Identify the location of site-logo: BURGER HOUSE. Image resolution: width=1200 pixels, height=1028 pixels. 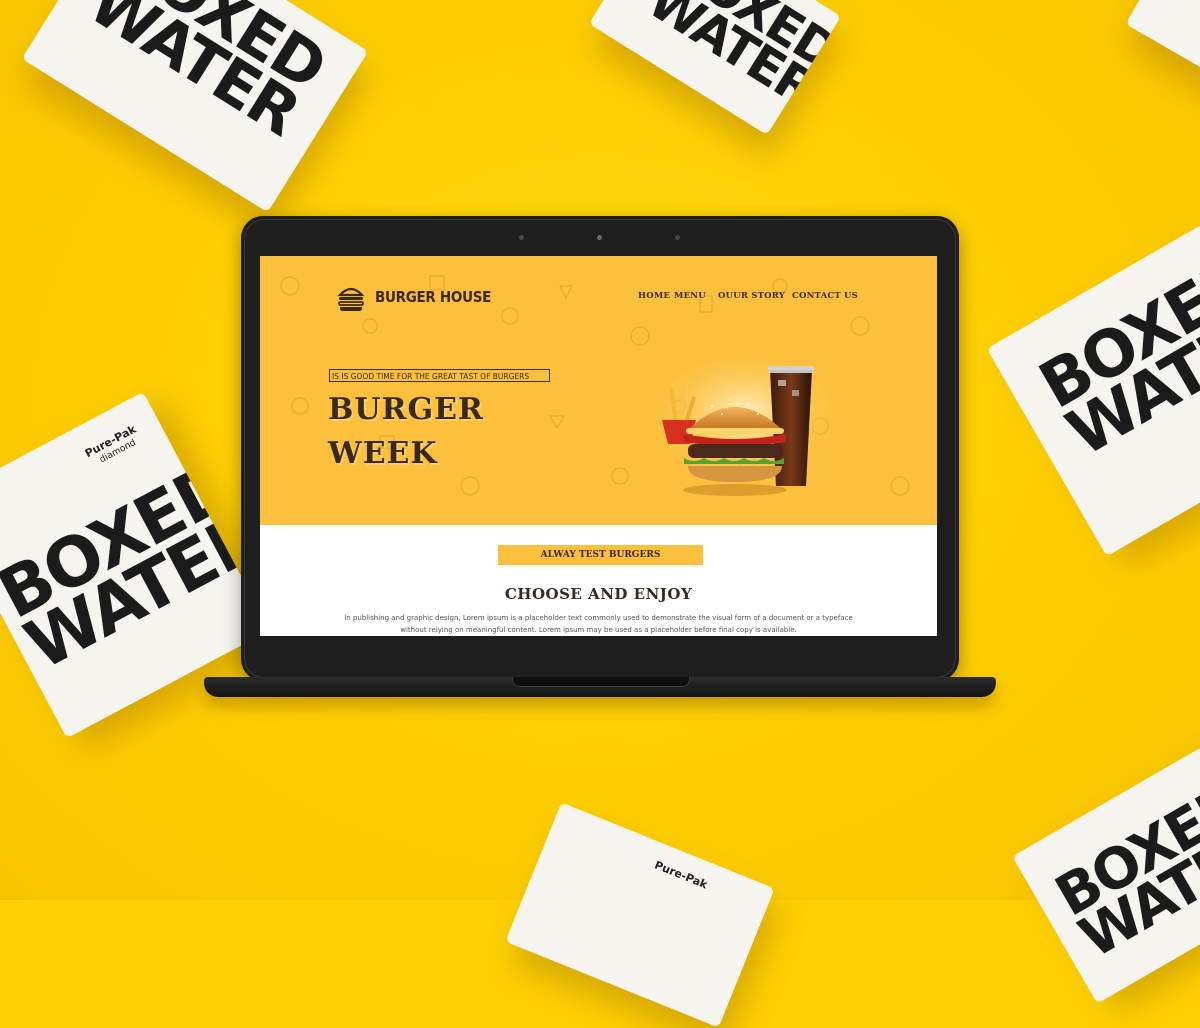
(413, 297).